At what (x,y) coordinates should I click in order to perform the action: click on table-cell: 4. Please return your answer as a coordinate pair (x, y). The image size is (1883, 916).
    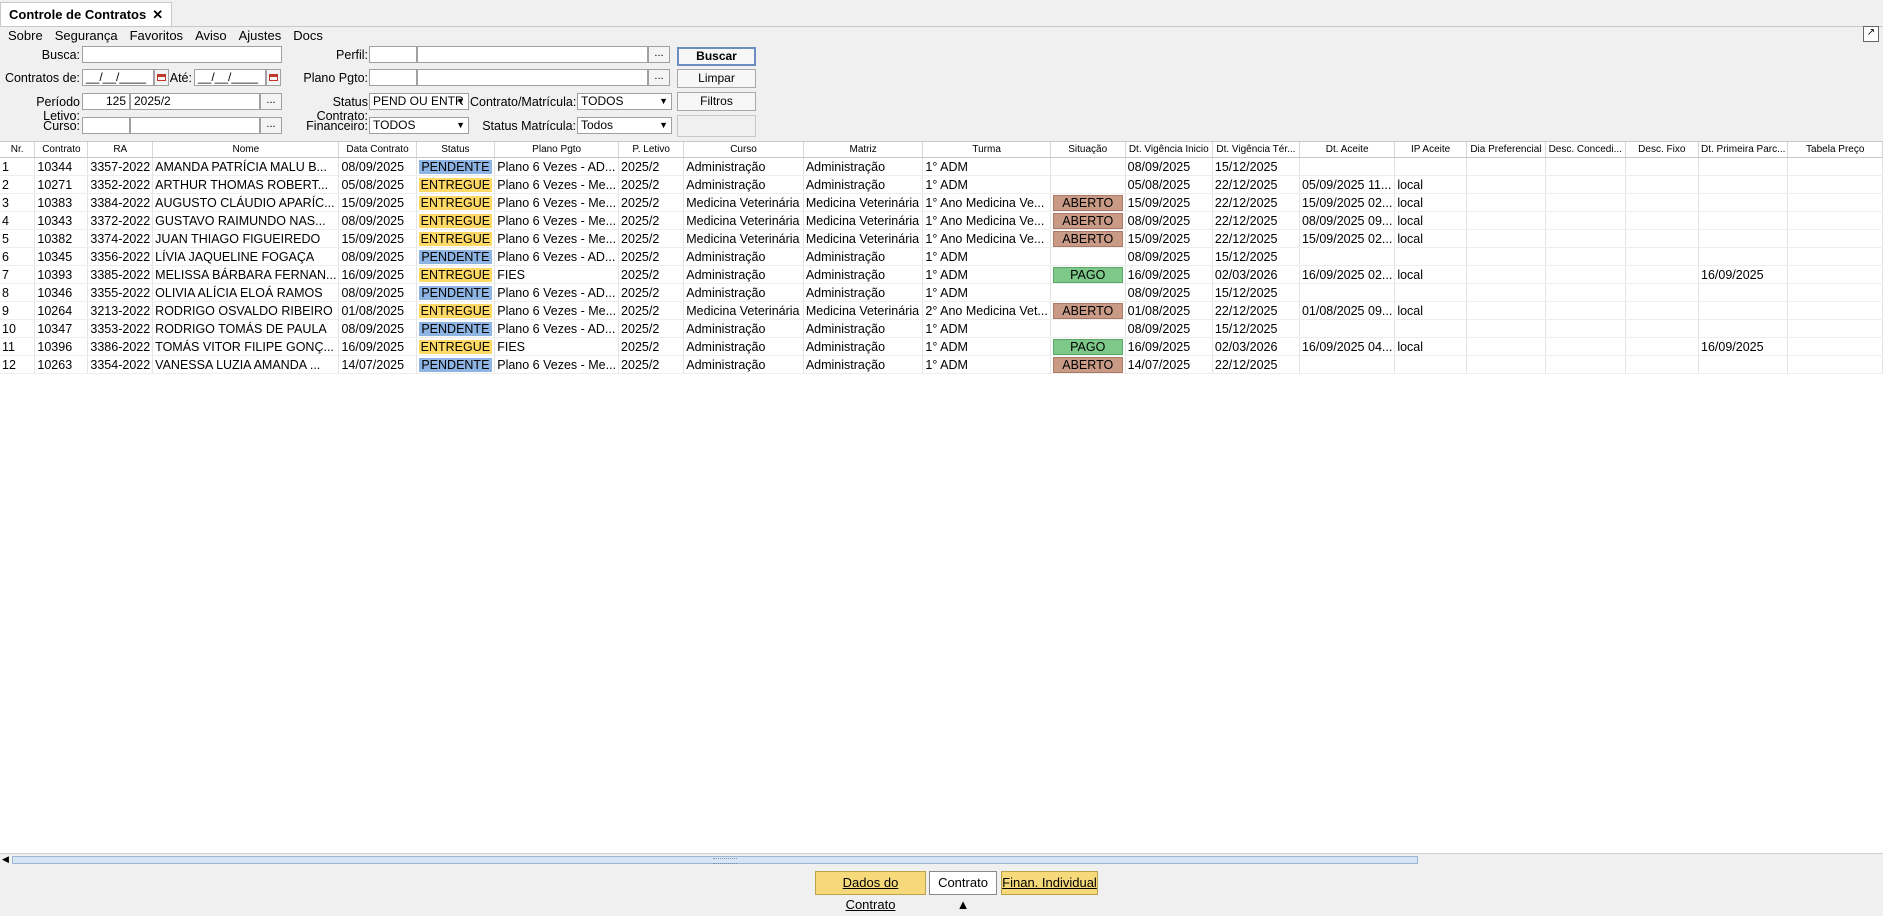
    Looking at the image, I should click on (18, 220).